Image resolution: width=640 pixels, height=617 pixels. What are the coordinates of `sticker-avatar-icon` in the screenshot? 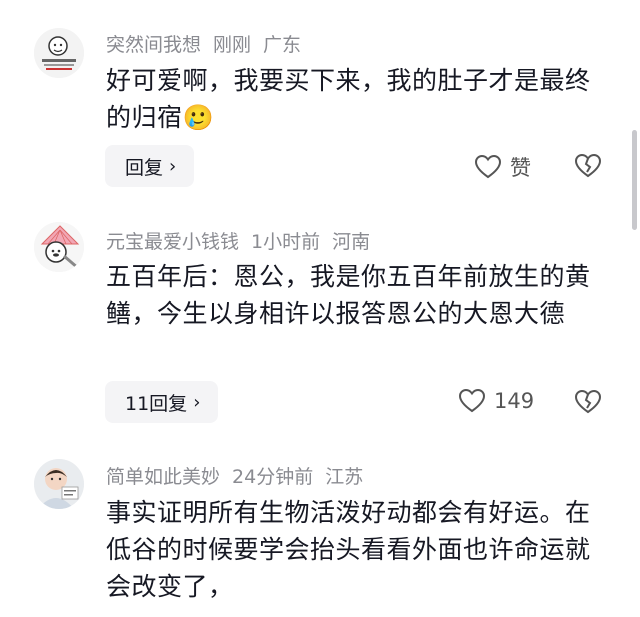 It's located at (59, 53).